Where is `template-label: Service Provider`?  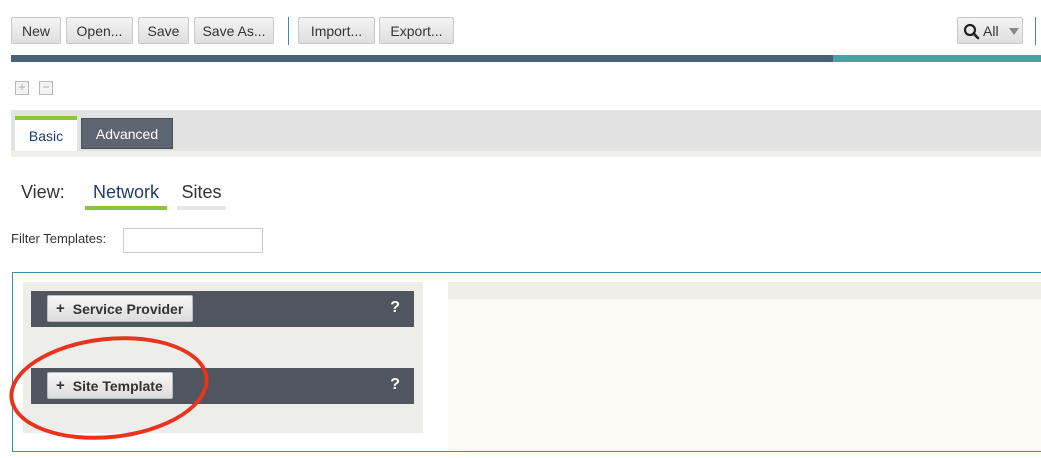
template-label: Service Provider is located at coordinates (128, 308).